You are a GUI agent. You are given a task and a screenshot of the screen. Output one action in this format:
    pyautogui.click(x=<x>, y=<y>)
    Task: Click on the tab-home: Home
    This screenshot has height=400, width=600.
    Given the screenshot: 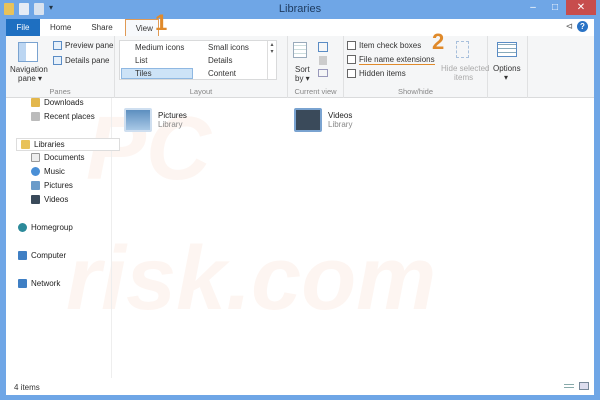 What is the action you would take?
    pyautogui.click(x=60, y=27)
    